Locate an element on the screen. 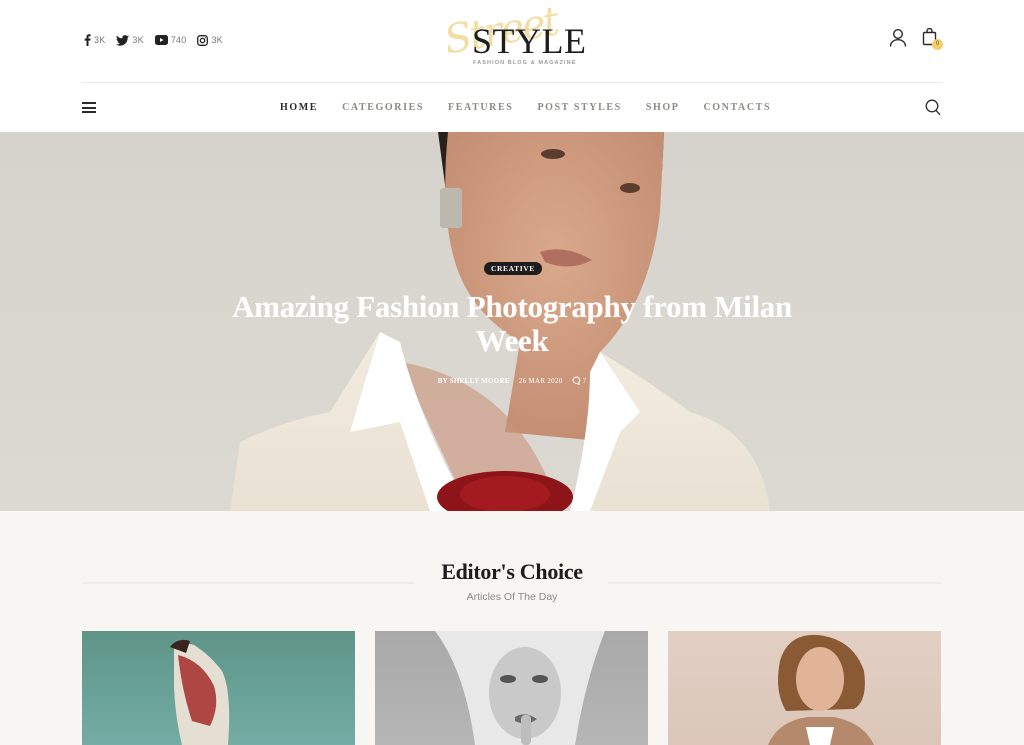 This screenshot has width=1024, height=745. facebook-icon is located at coordinates (87, 40).